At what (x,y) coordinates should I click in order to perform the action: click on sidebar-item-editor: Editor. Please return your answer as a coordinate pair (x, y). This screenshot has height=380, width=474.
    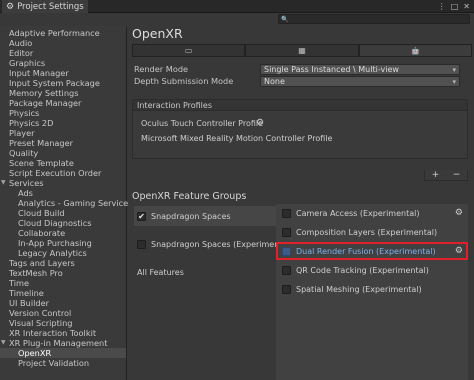
    Looking at the image, I should click on (63, 53).